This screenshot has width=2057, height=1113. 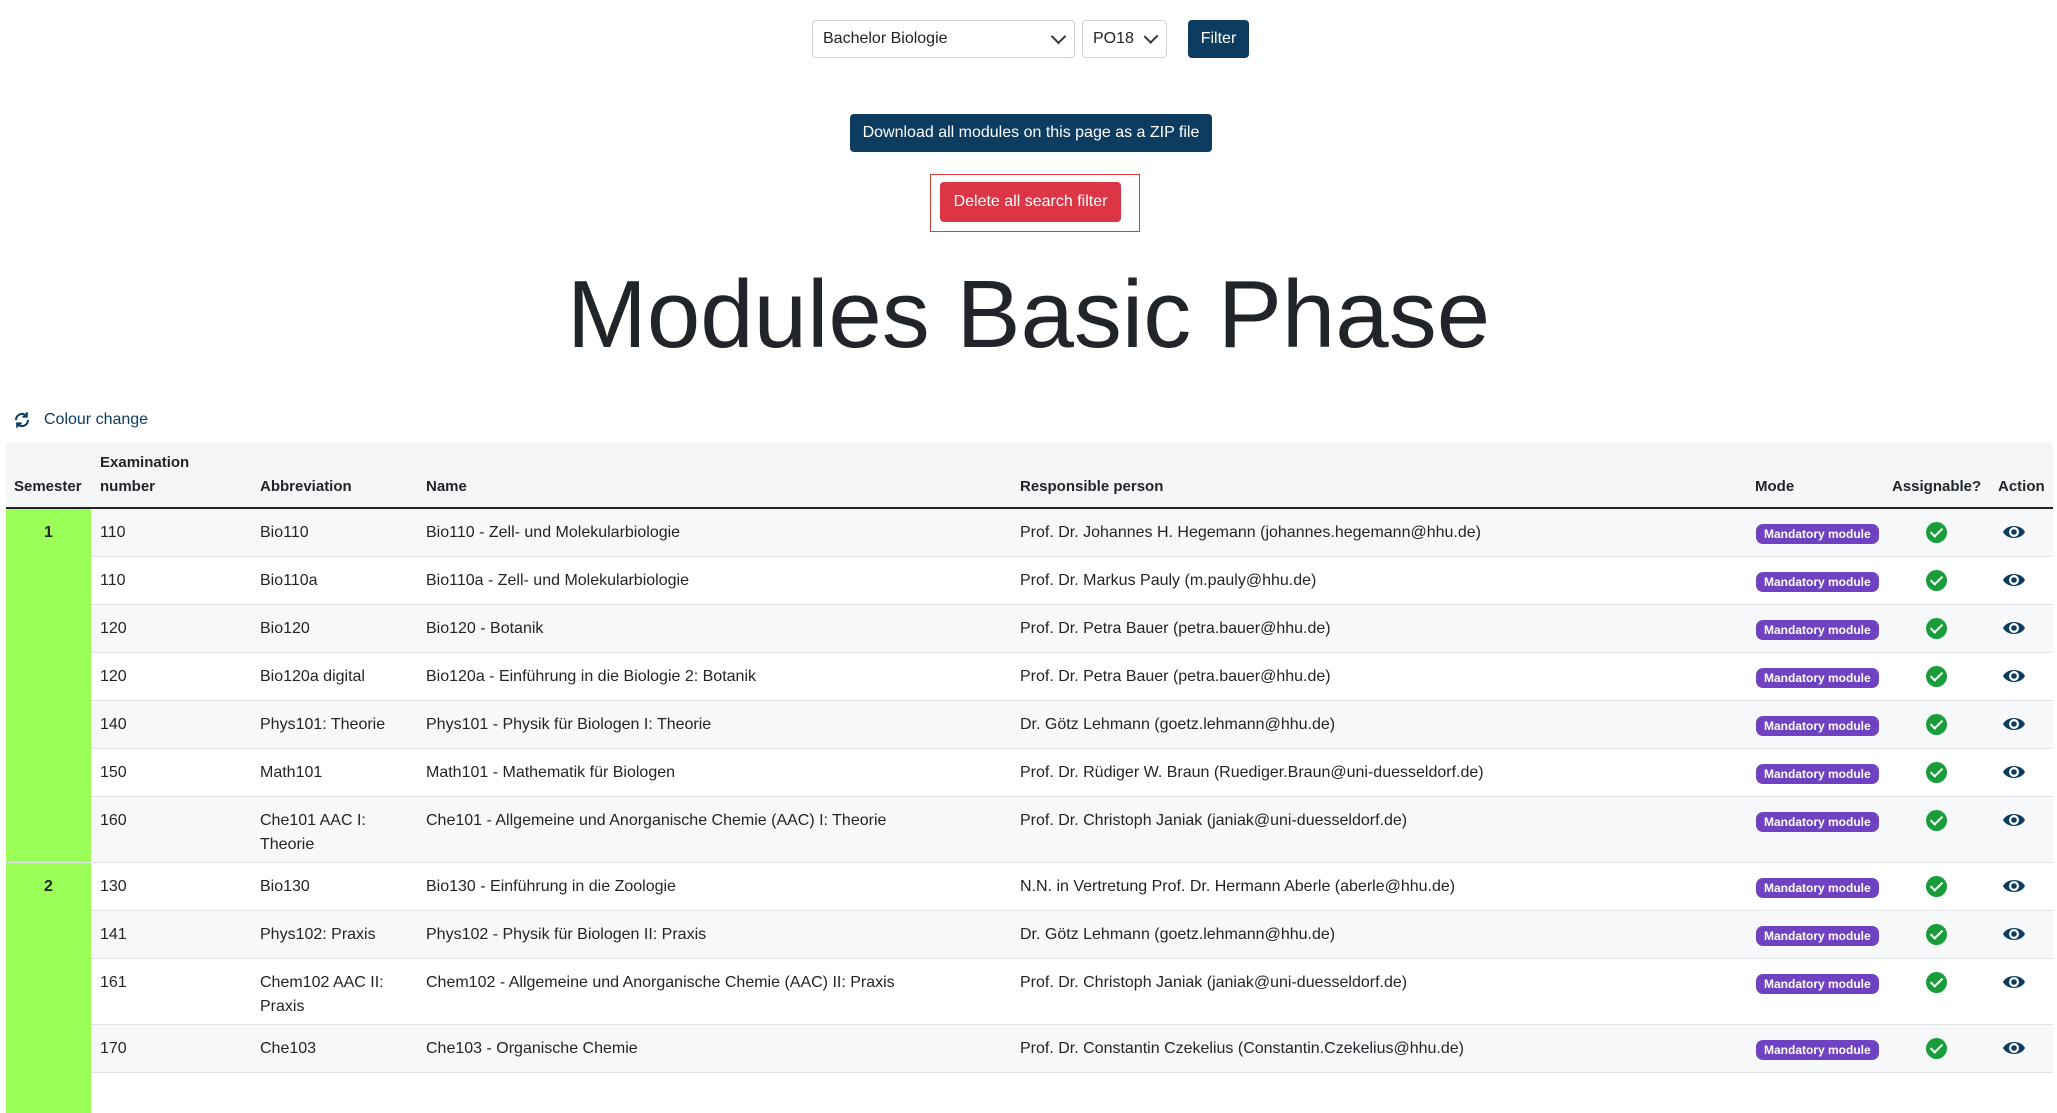 I want to click on cell-exam-number: 170, so click(x=113, y=1048).